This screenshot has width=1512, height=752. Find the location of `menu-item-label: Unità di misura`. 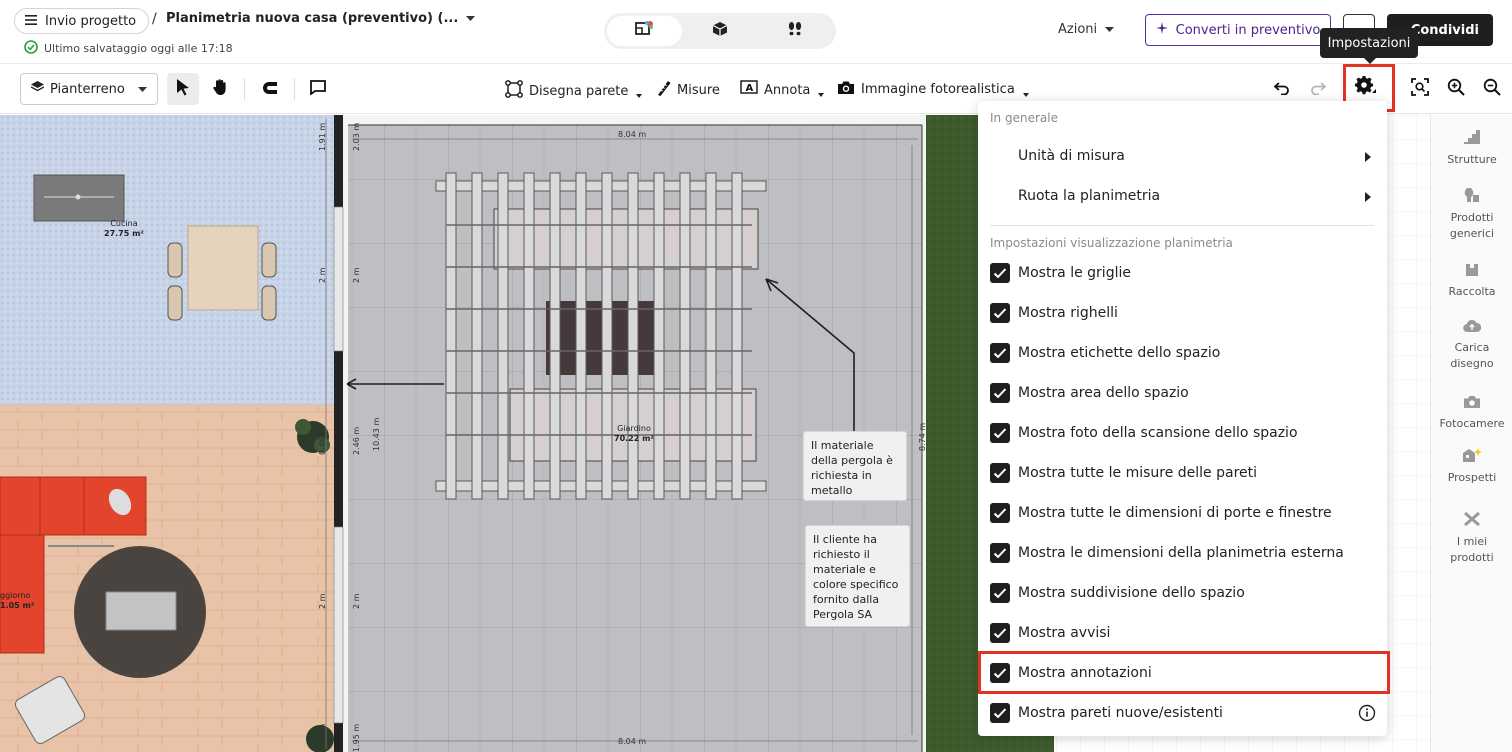

menu-item-label: Unità di misura is located at coordinates (1071, 156).